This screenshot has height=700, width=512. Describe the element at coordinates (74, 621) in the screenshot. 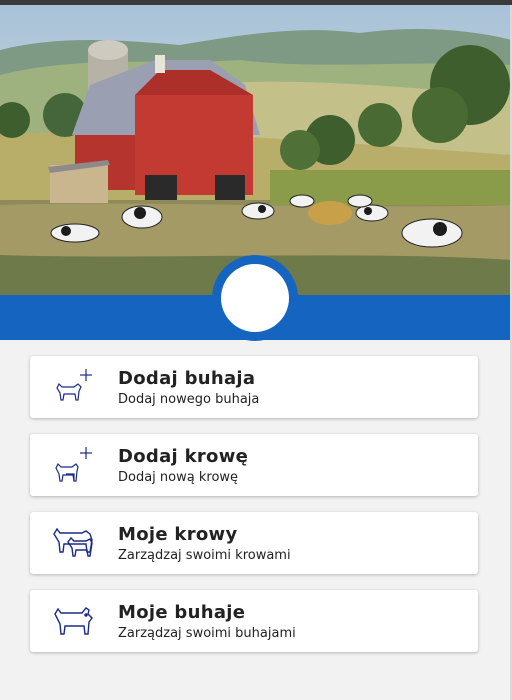

I see `bull-icon` at that location.